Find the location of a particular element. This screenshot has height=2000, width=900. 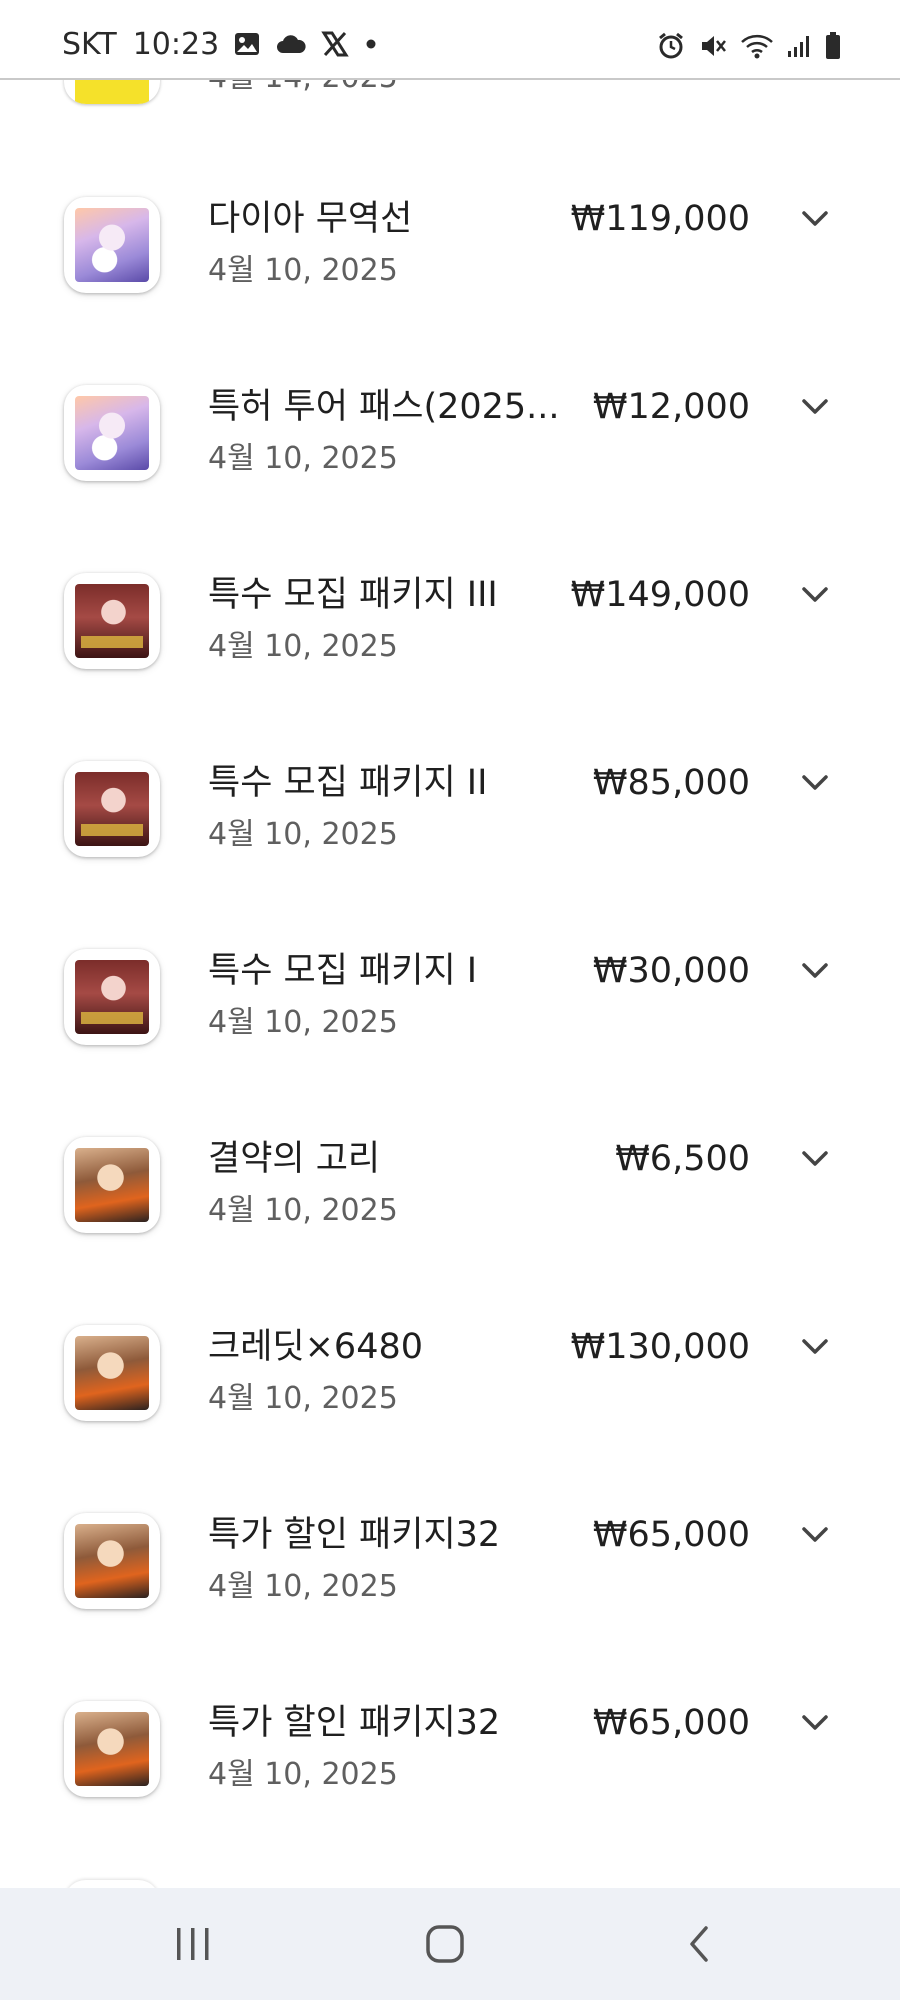

home-icon is located at coordinates (445, 1944).